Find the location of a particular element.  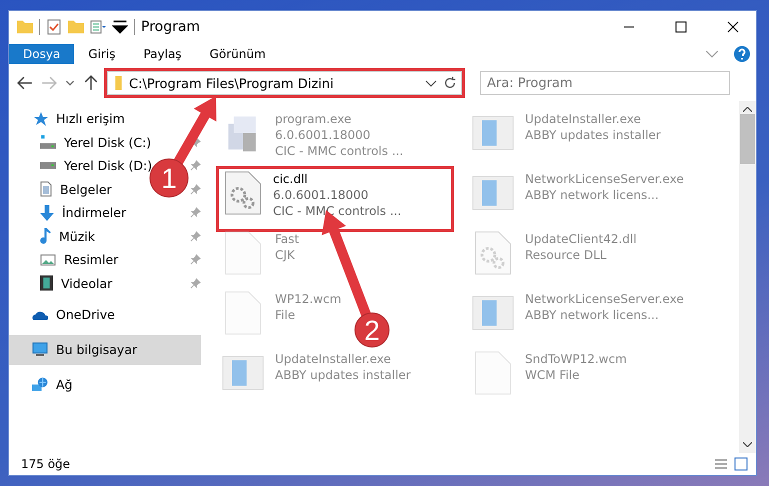

star-icon is located at coordinates (40, 118).